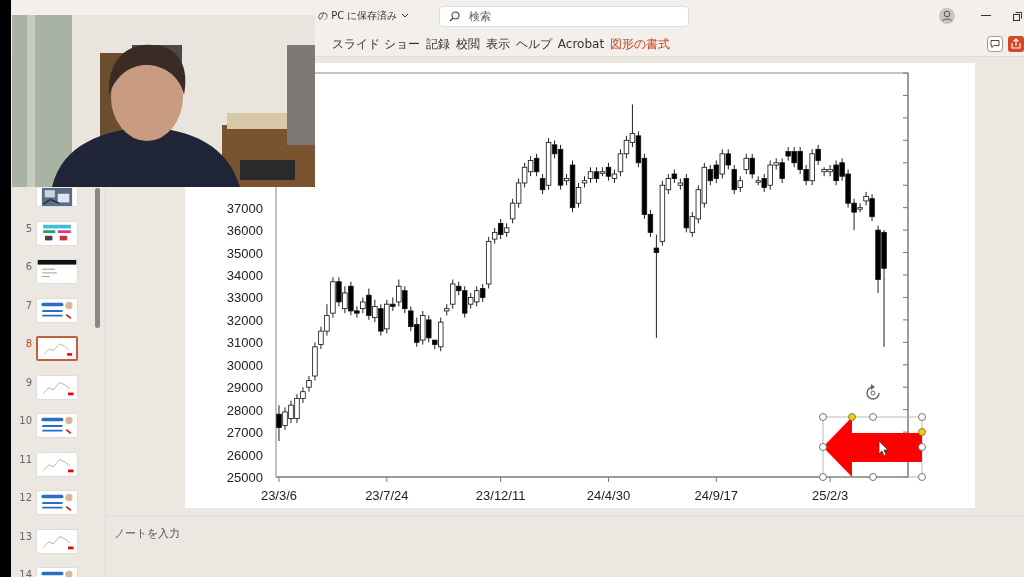  What do you see at coordinates (533, 44) in the screenshot?
I see `ribbon-tab: ヘルプ` at bounding box center [533, 44].